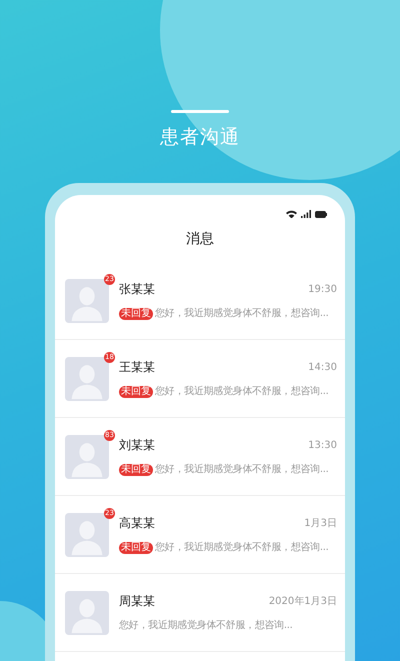 The width and height of the screenshot is (400, 661). I want to click on message-time: 1月3日, so click(320, 523).